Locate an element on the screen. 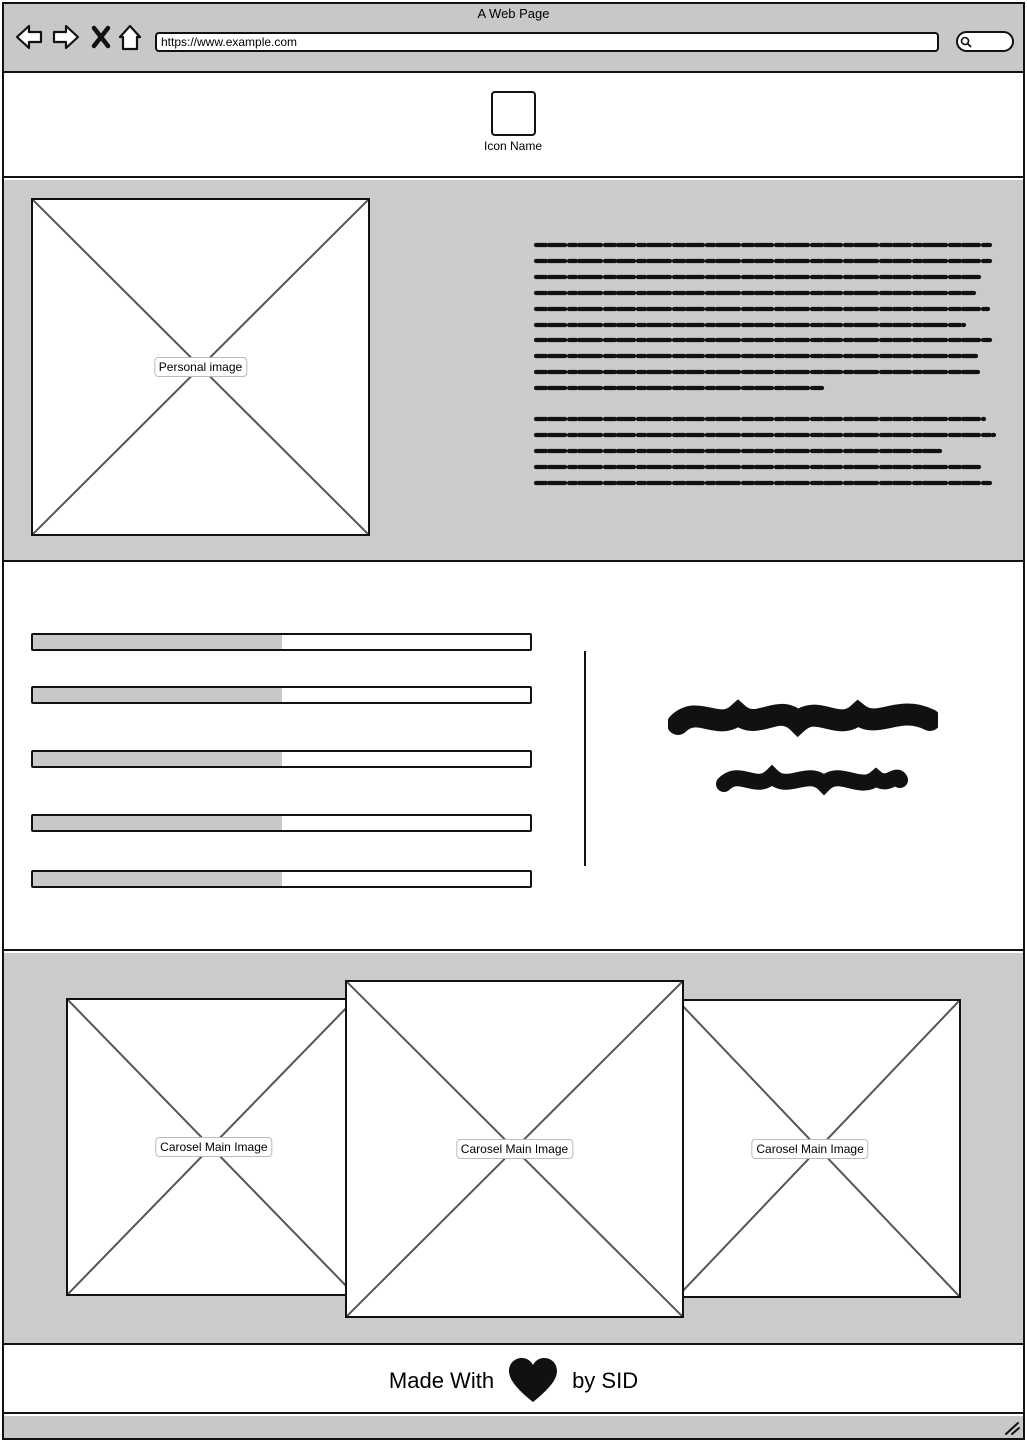 The image size is (1027, 1442). carousel-image-main: Carosel Main Image is located at coordinates (514, 1149).